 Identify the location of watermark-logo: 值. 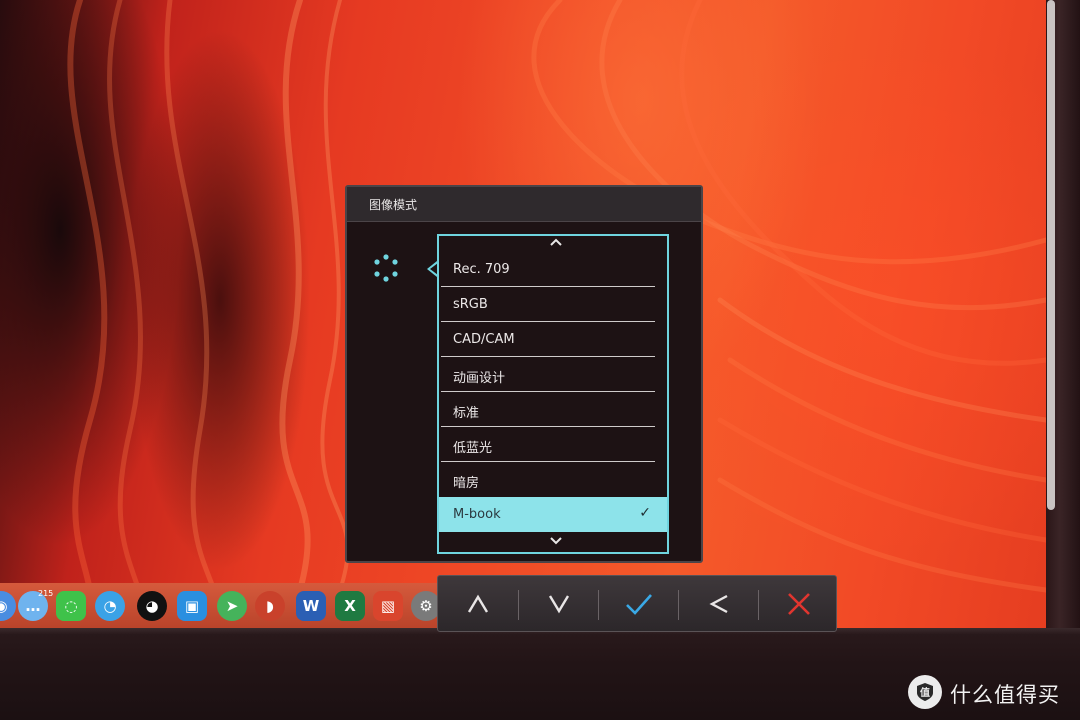
(925, 692).